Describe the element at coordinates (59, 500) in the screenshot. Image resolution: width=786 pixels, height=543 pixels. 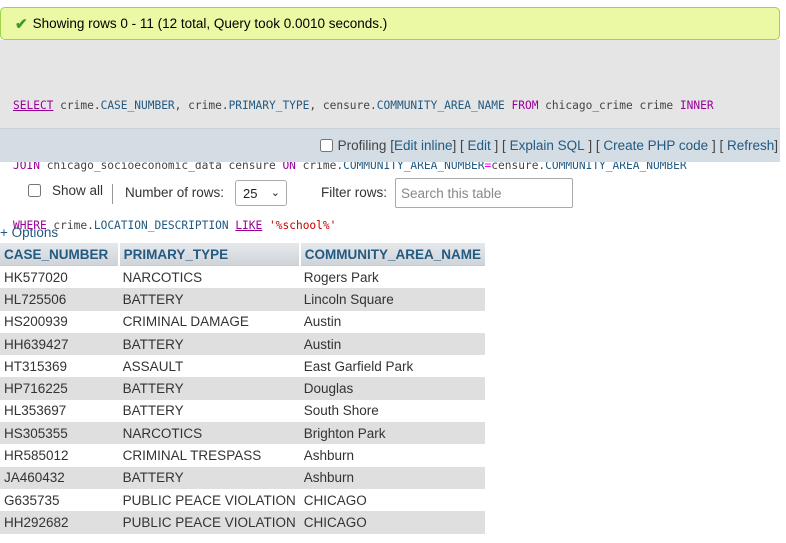
I see `cell-case-number: G635735` at that location.